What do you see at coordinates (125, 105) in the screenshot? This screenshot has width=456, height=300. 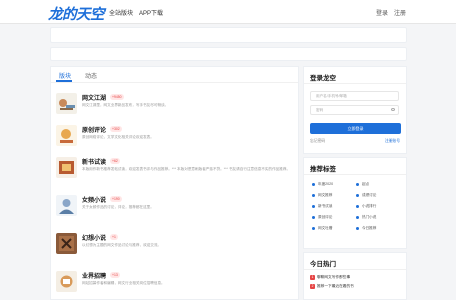 I see `board-description: 网文江湖里，网文业界新品发布，写手书友尽可畅谈。` at bounding box center [125, 105].